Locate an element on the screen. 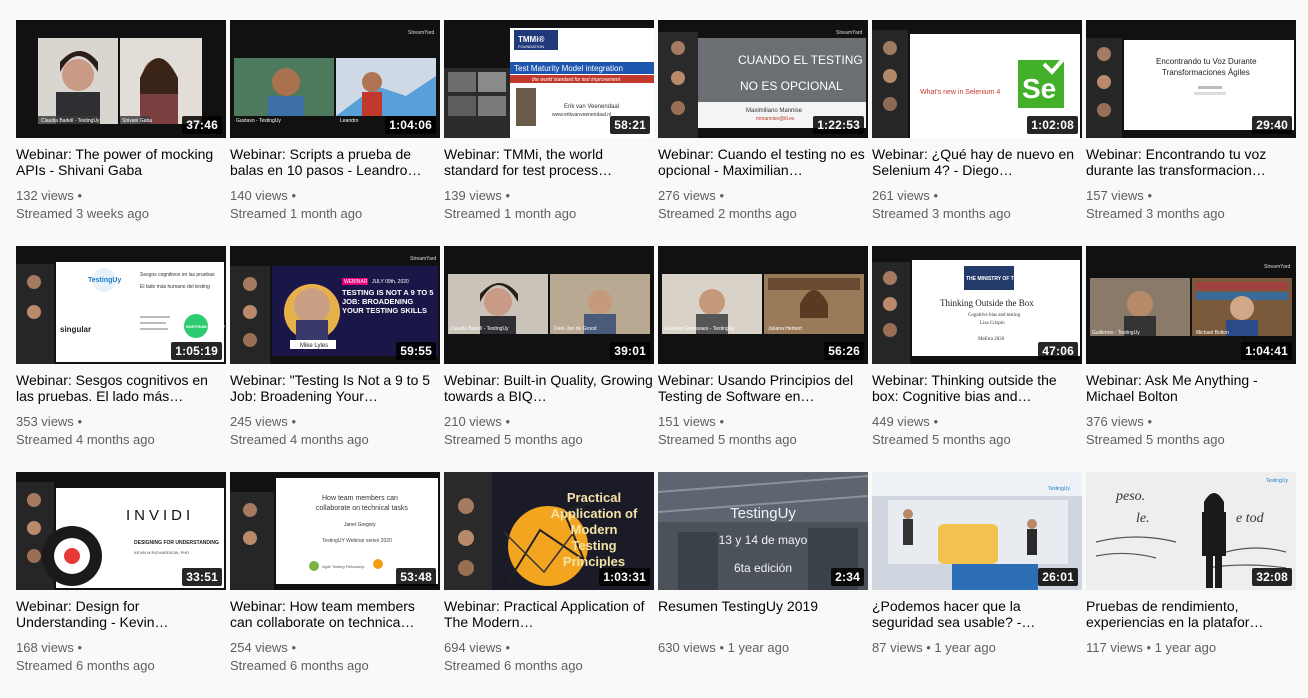 This screenshot has width=1308, height=698. thumb-label: mmannise@itl.es is located at coordinates (775, 119).